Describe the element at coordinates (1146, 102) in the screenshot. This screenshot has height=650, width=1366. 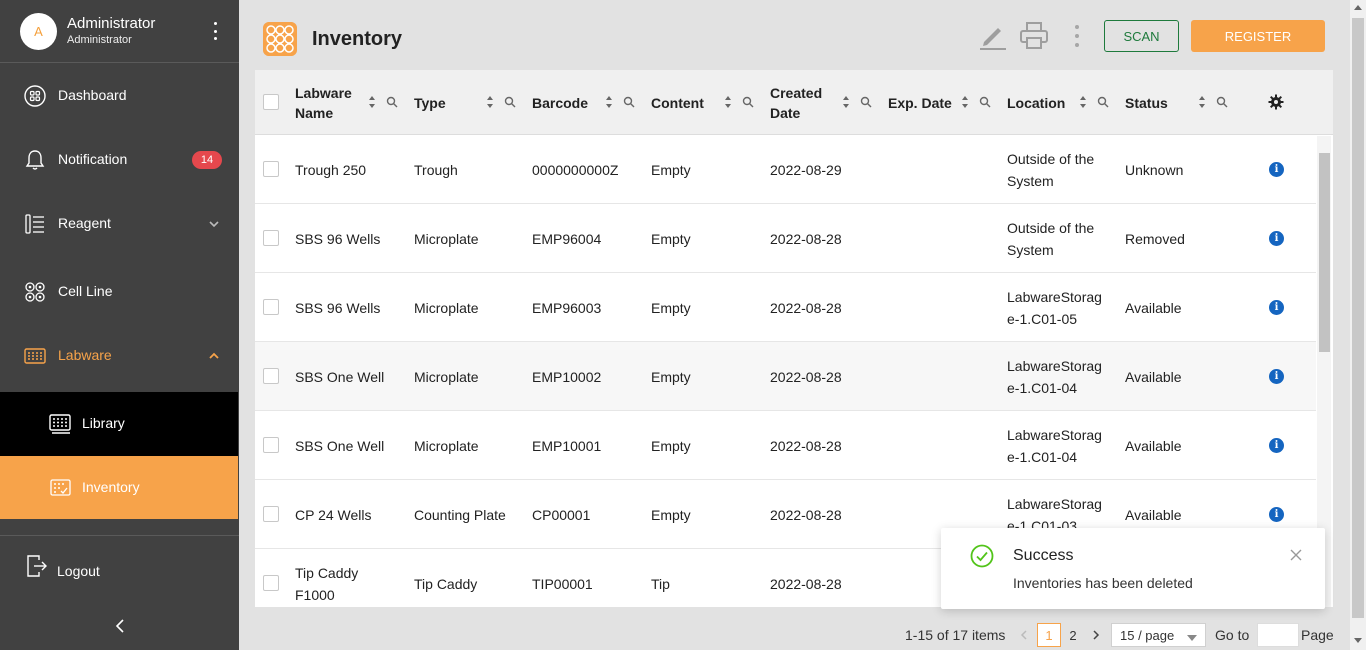
I see `column-label: Status` at that location.